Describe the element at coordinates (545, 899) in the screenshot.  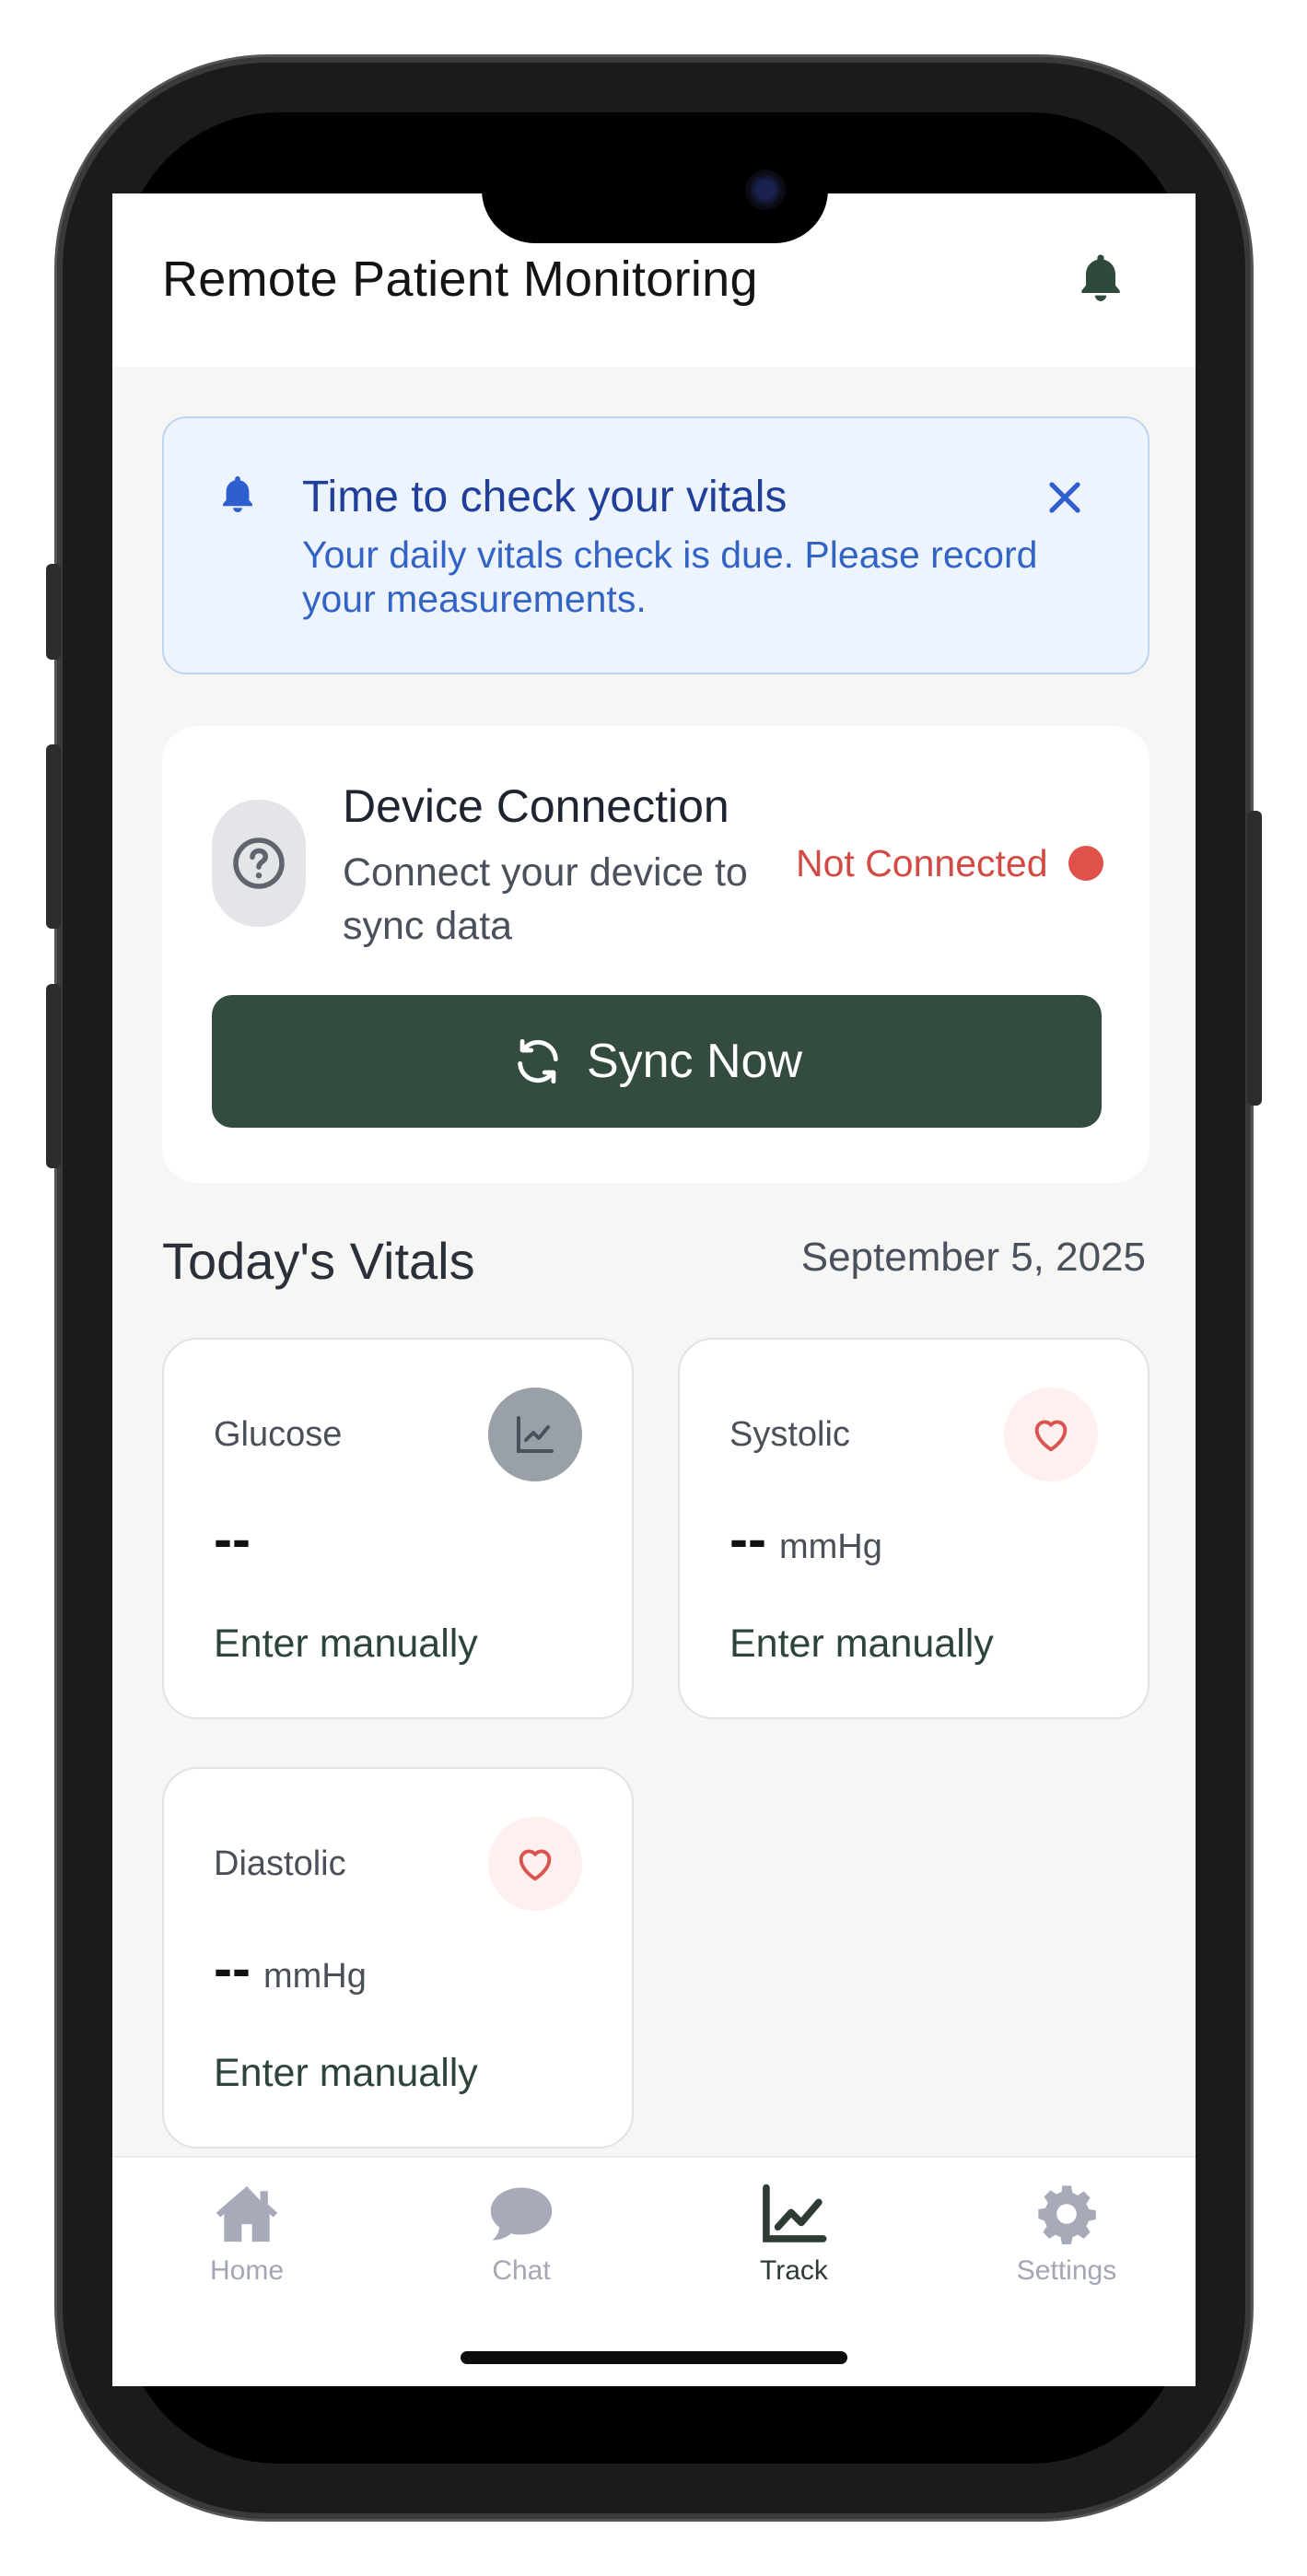
I see `device-connection-subtitle: Connect your device to sync data` at that location.